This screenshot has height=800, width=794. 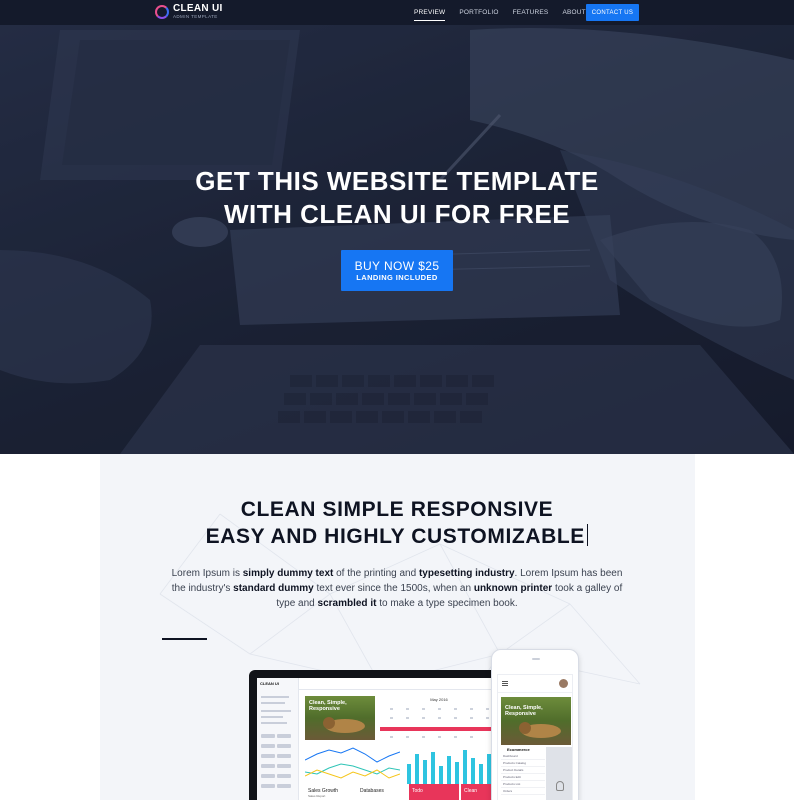 What do you see at coordinates (352, 763) in the screenshot?
I see `mockup-line-chart` at bounding box center [352, 763].